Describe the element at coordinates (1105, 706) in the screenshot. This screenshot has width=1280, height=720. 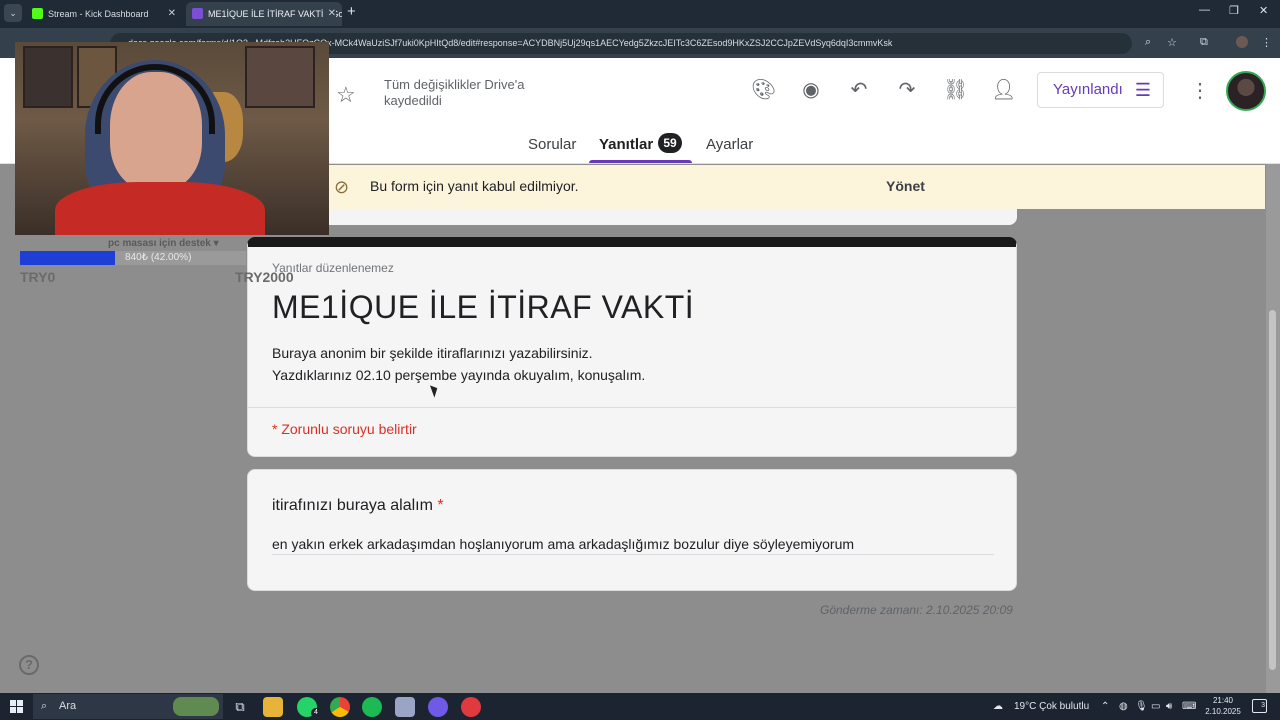
I see `tray-expand-icon: ⌃` at that location.